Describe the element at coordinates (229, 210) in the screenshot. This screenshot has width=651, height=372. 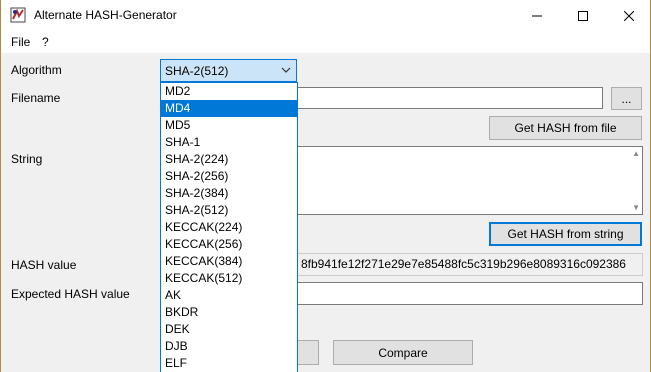
I see `dropdown-option: SHA-2(512)` at that location.